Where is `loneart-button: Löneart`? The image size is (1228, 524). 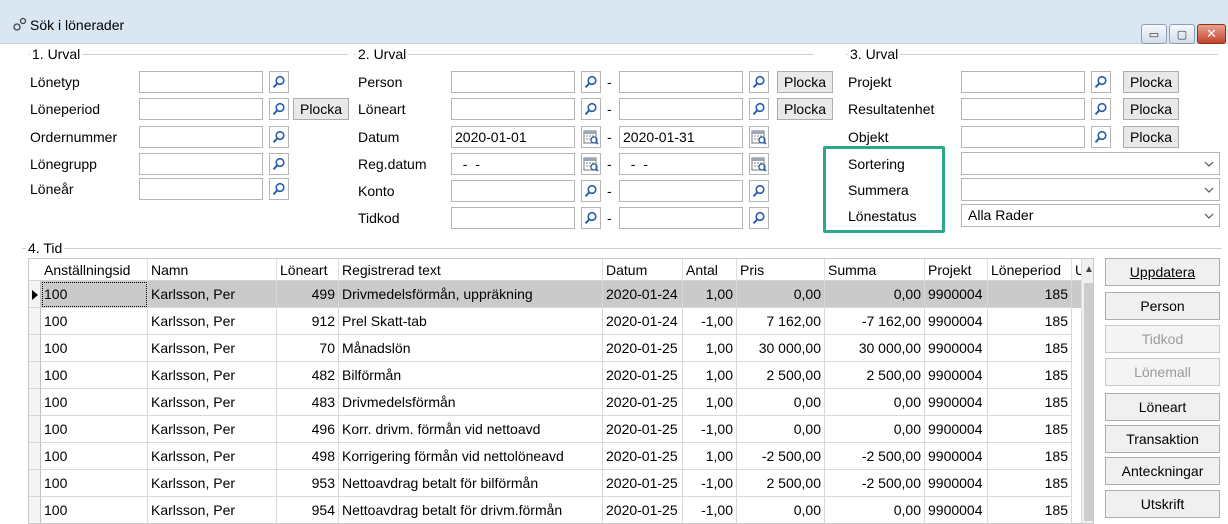 loneart-button: Löneart is located at coordinates (1162, 407).